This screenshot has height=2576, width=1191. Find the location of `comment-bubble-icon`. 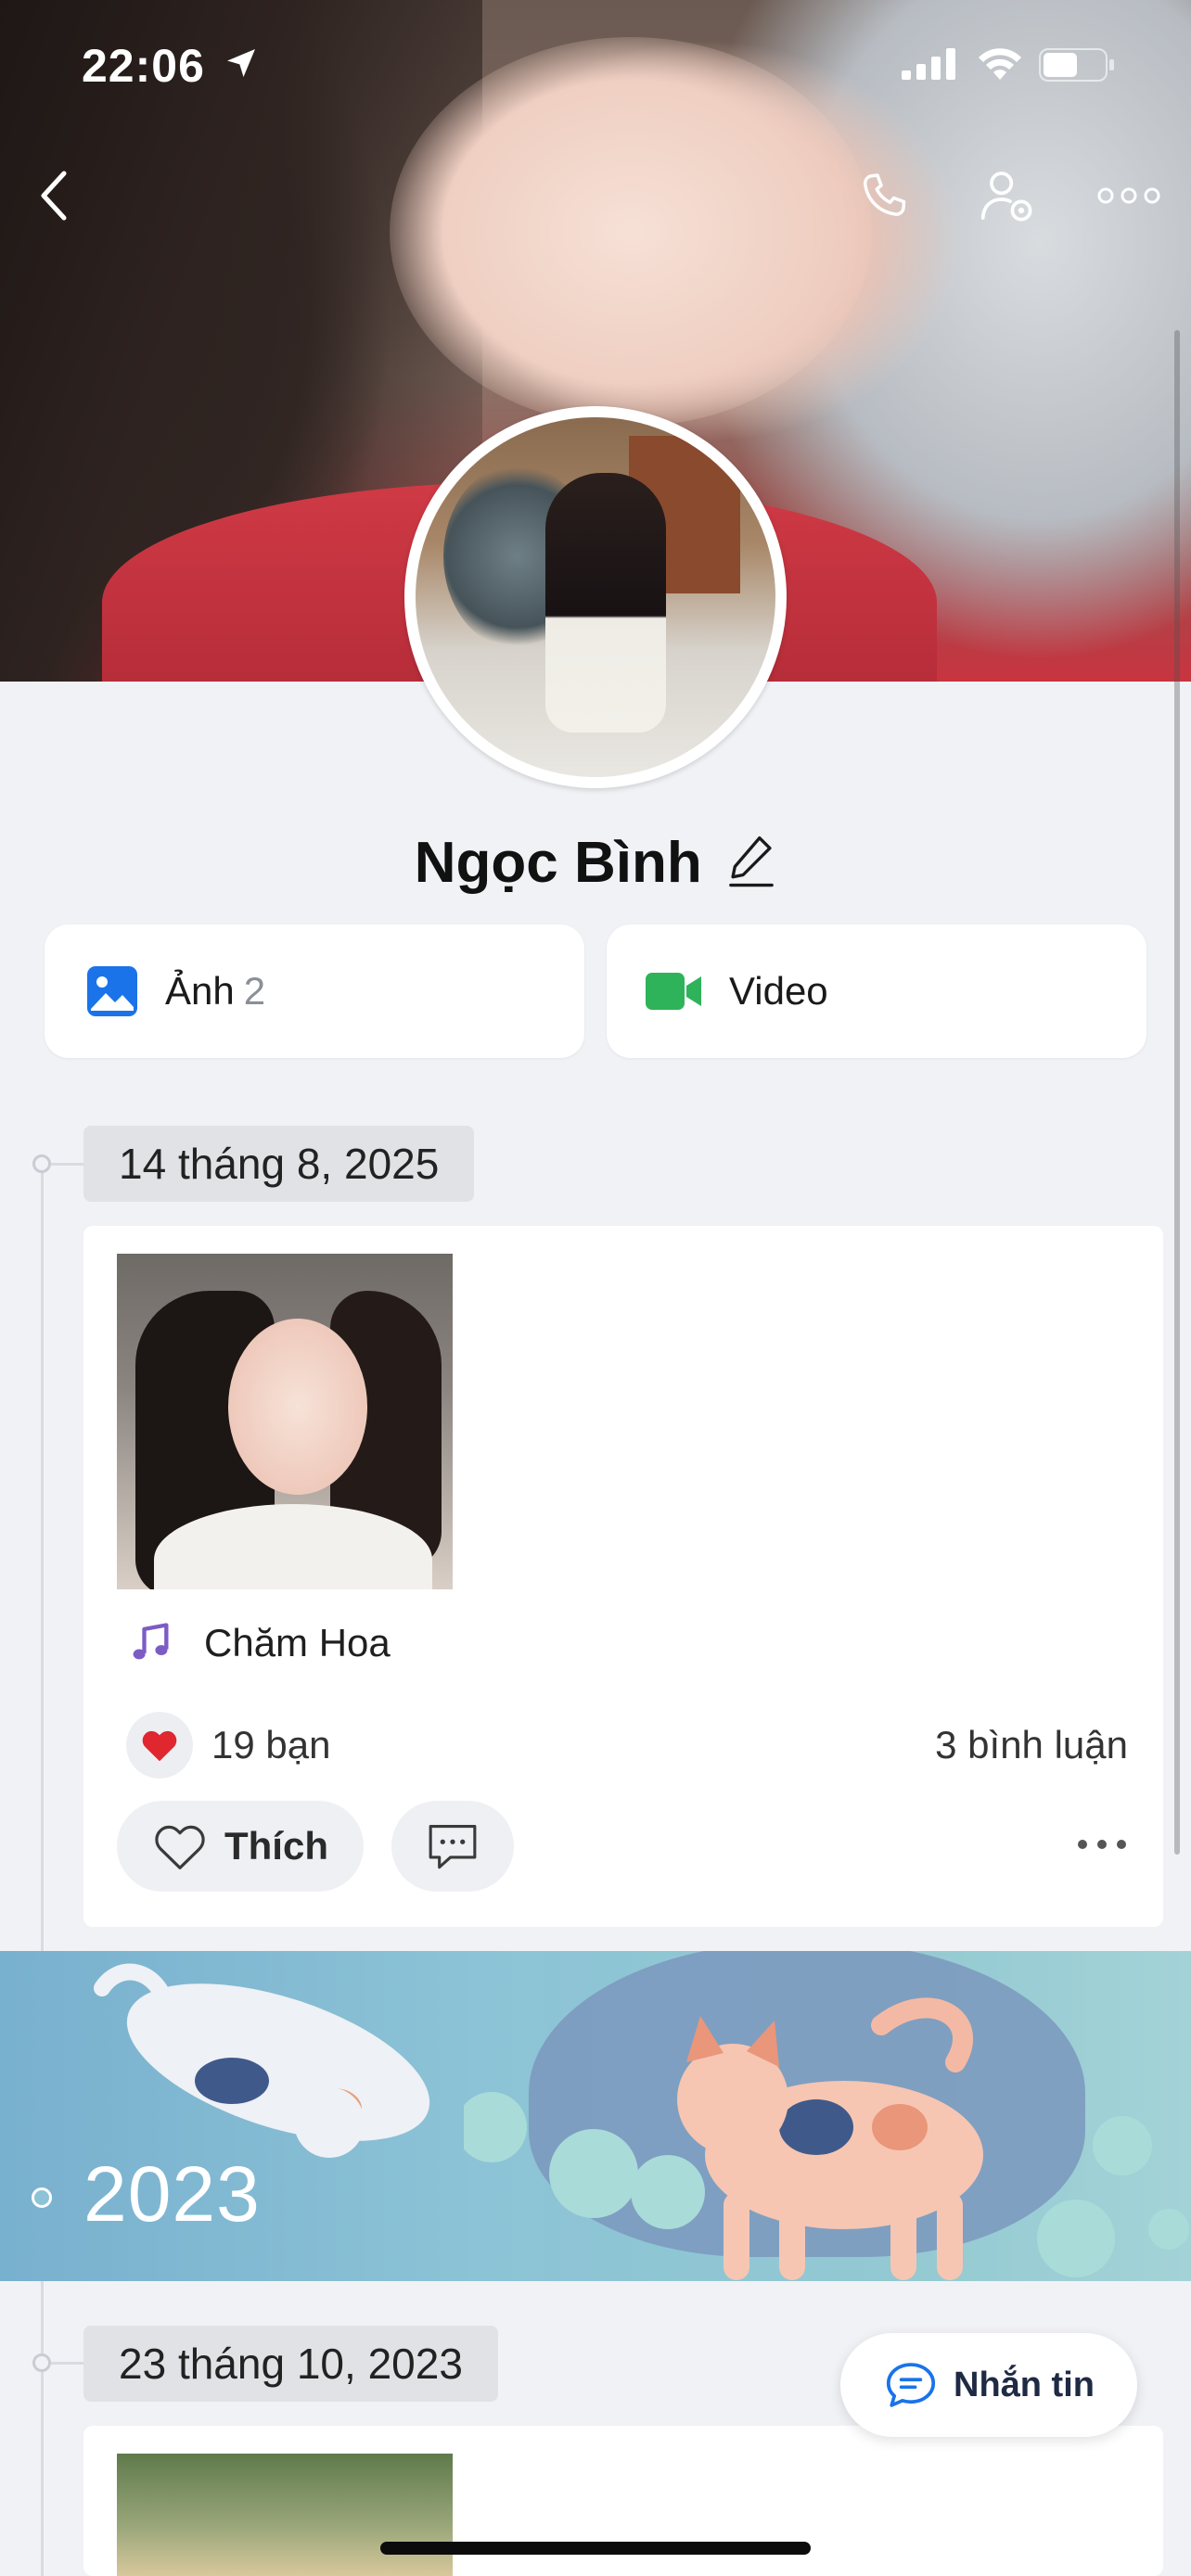

comment-bubble-icon is located at coordinates (453, 1847).